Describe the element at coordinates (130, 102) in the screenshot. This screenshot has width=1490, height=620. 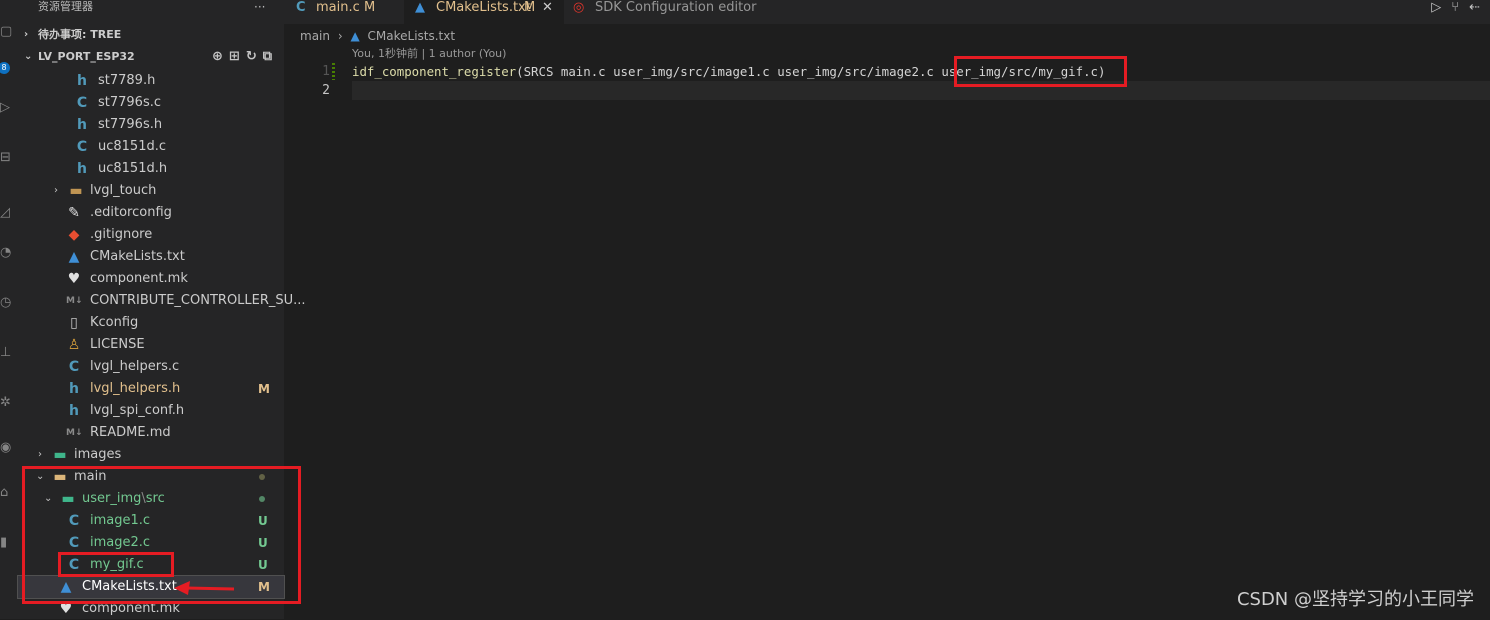
I see `tree-item-label: st7796s.c` at that location.